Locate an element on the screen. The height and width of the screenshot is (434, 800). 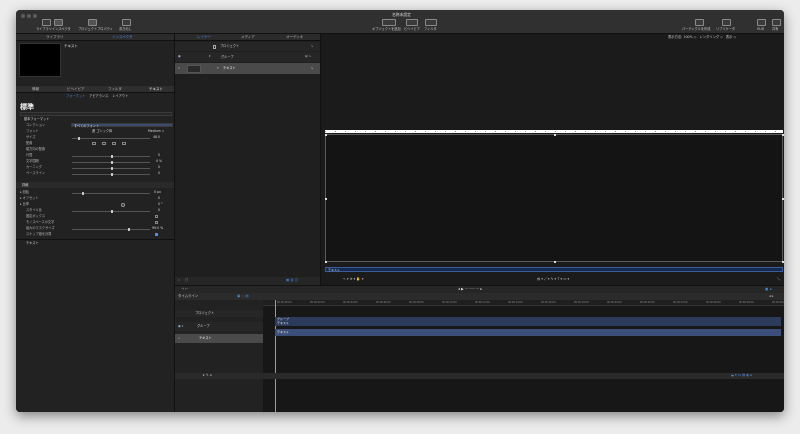
tracking-value: 0 % is located at coordinates (159, 161).